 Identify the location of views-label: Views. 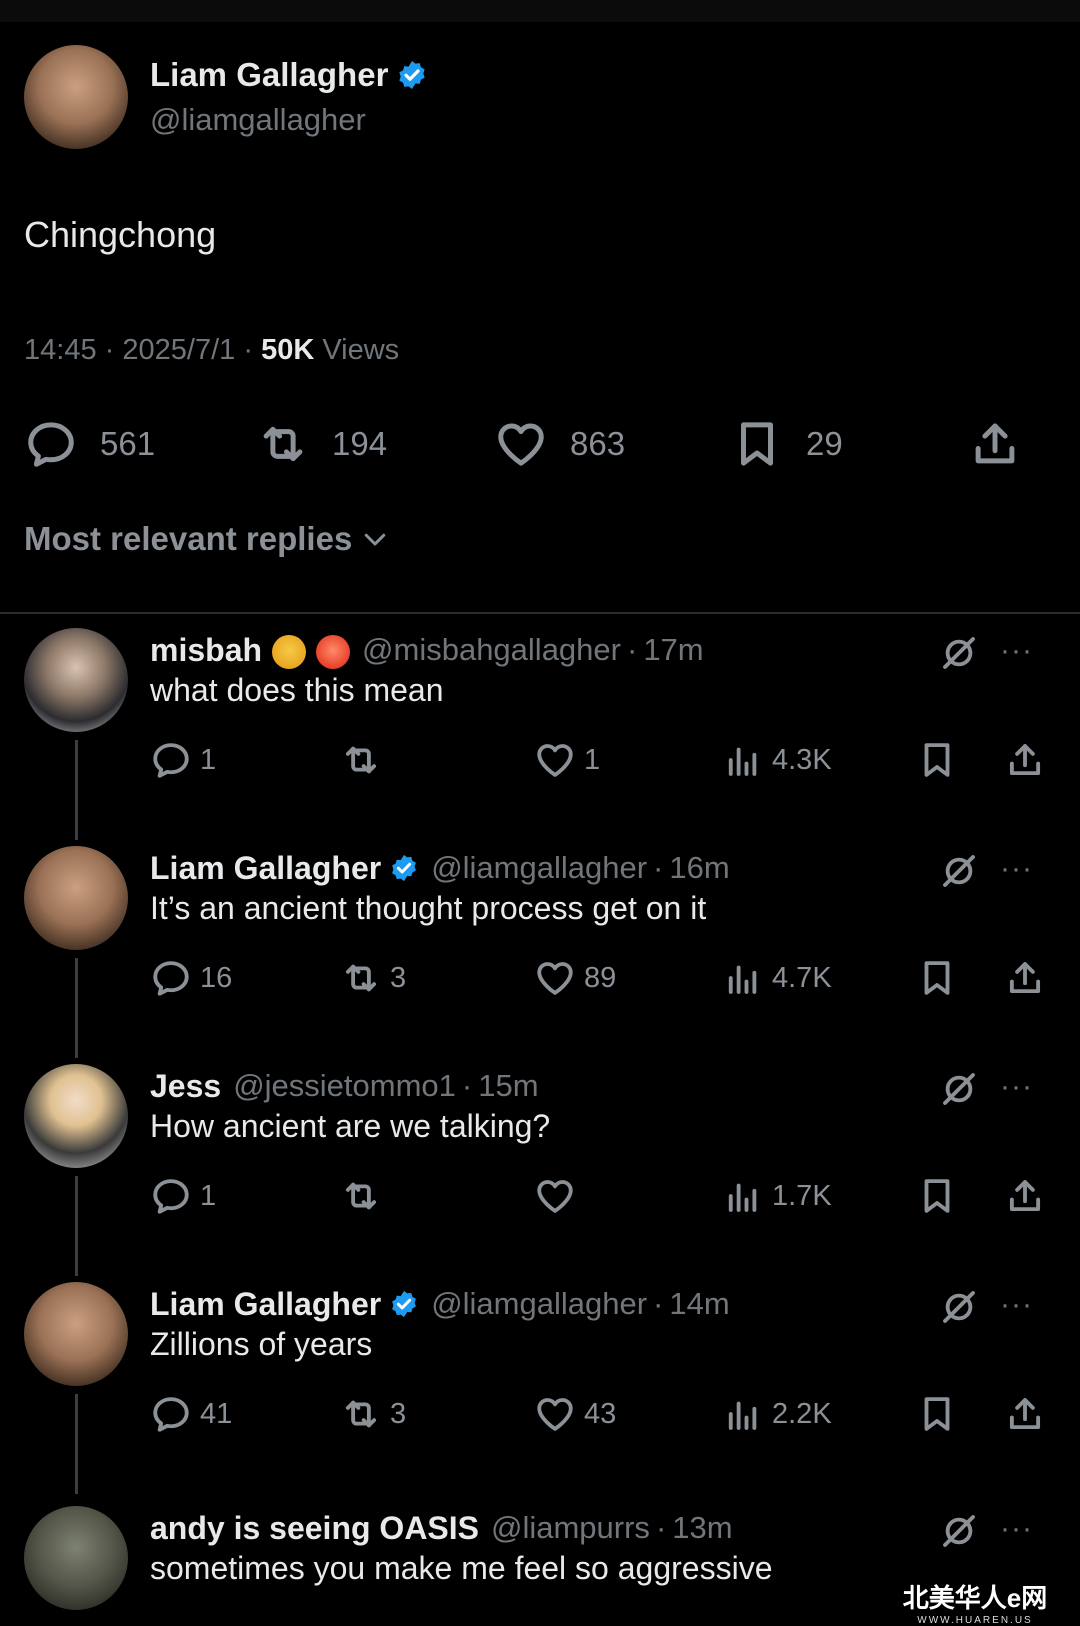
(361, 350).